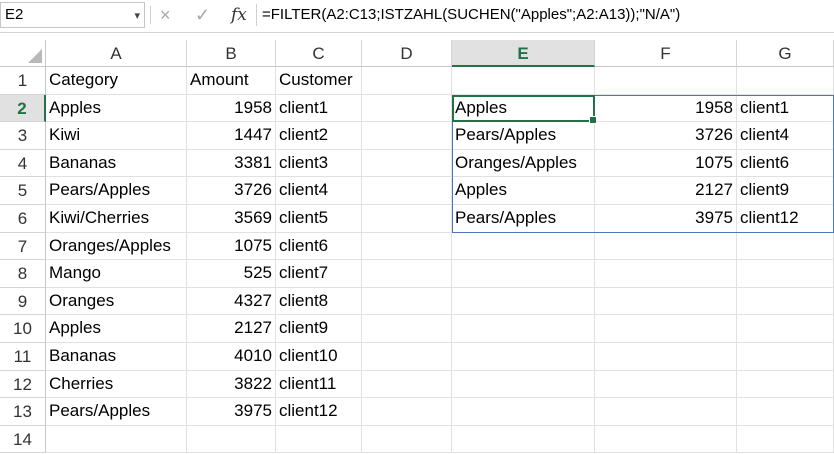  I want to click on data-cell: 525, so click(231, 274).